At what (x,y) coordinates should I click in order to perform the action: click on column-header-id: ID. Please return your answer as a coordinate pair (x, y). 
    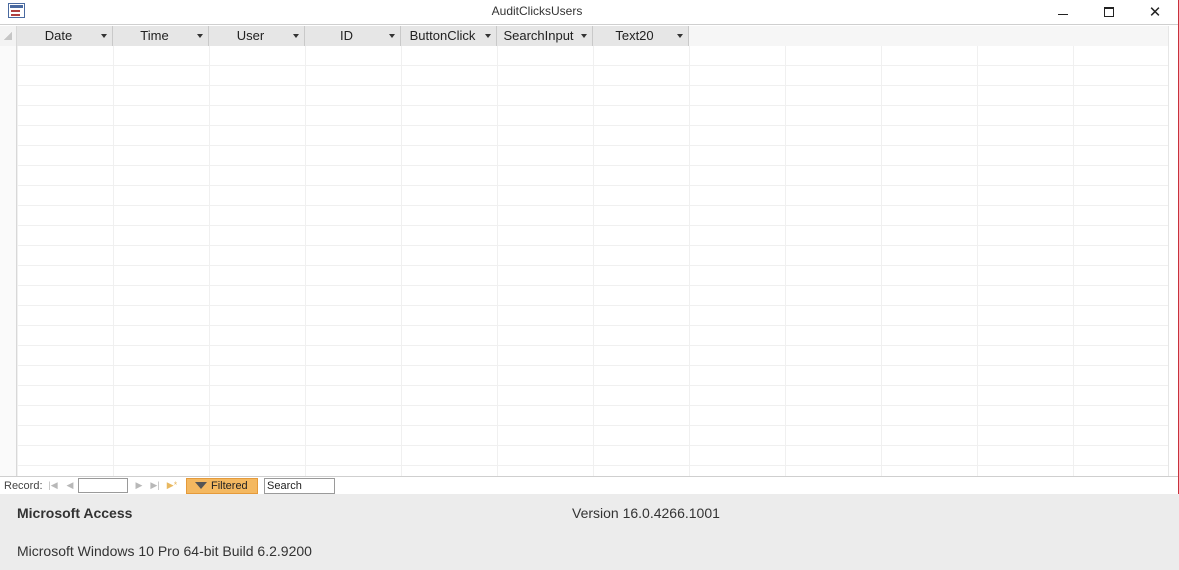
    Looking at the image, I should click on (353, 36).